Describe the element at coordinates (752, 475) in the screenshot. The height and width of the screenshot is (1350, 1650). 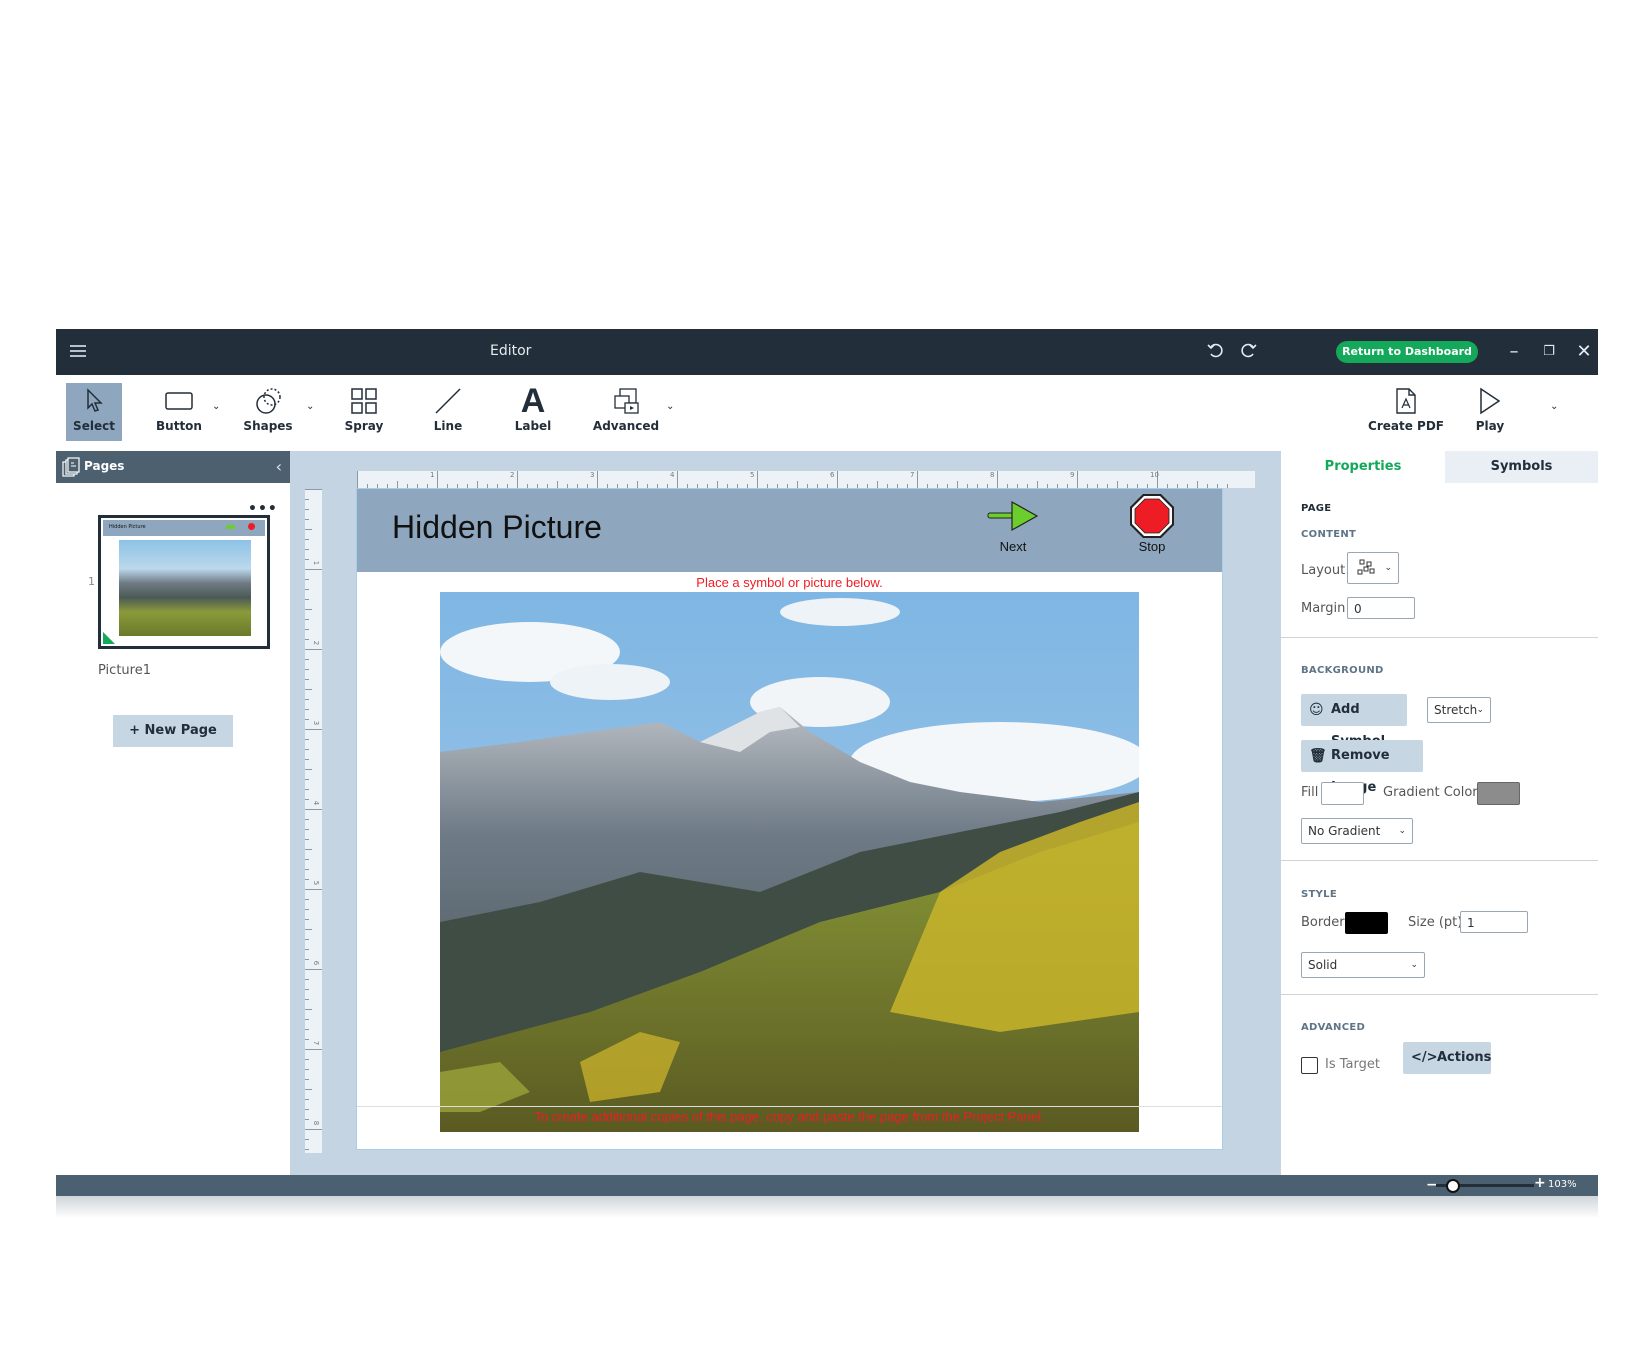
I see `ruler-number: 5` at that location.